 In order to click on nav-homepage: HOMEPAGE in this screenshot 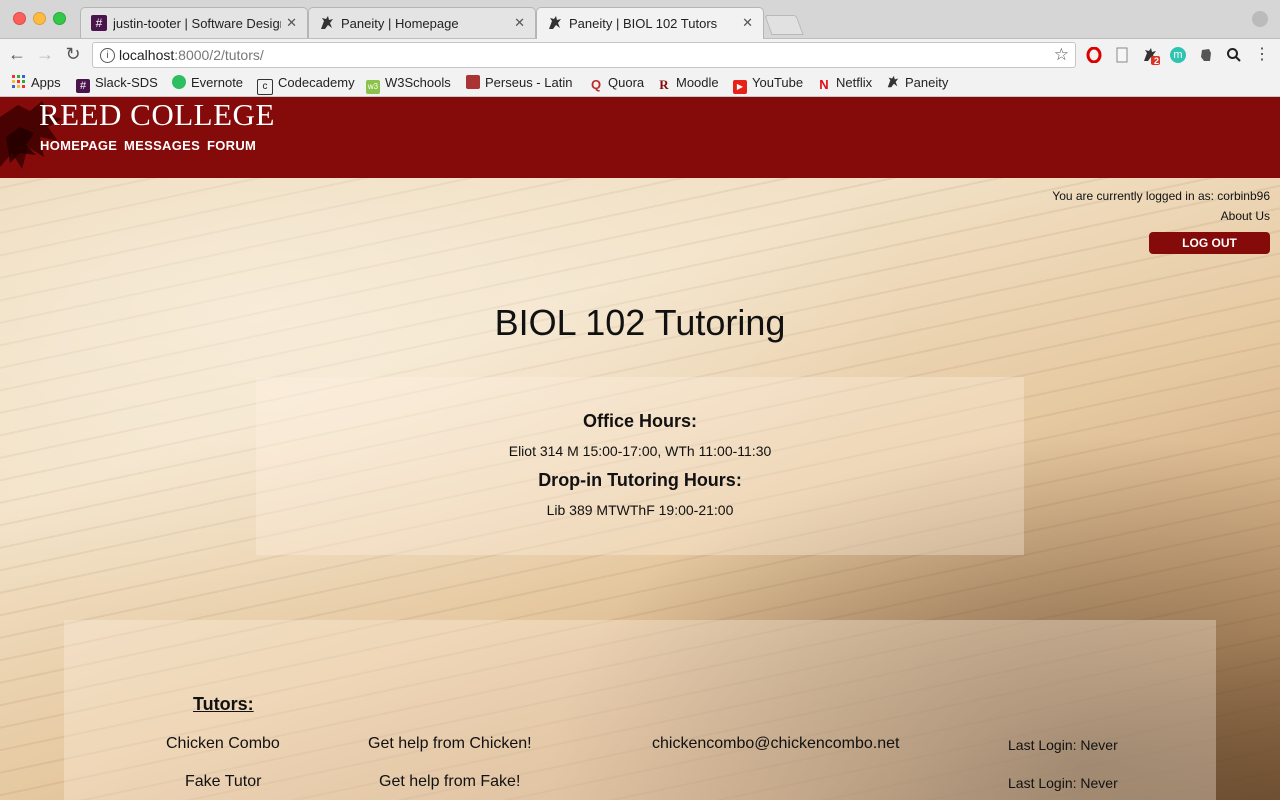, I will do `click(78, 145)`.